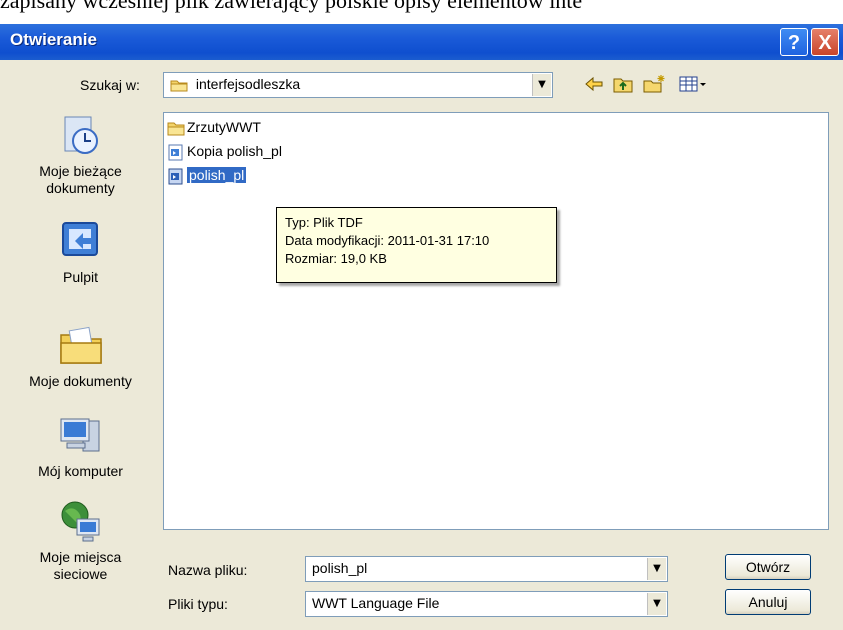 This screenshot has width=843, height=630. I want to click on place-label: dokumenty, so click(80, 188).